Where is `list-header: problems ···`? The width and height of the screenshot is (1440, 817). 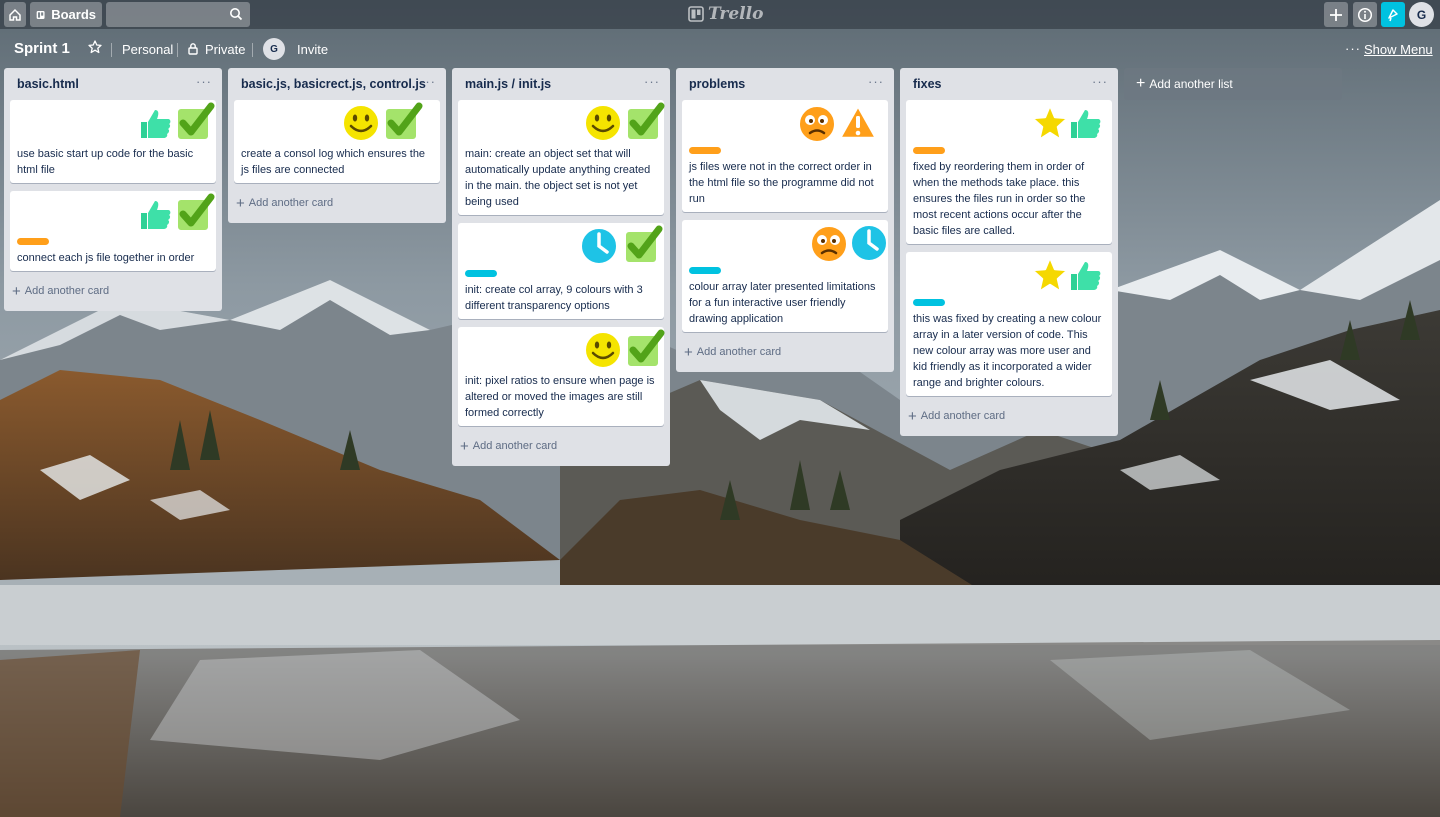 list-header: problems ··· is located at coordinates (785, 84).